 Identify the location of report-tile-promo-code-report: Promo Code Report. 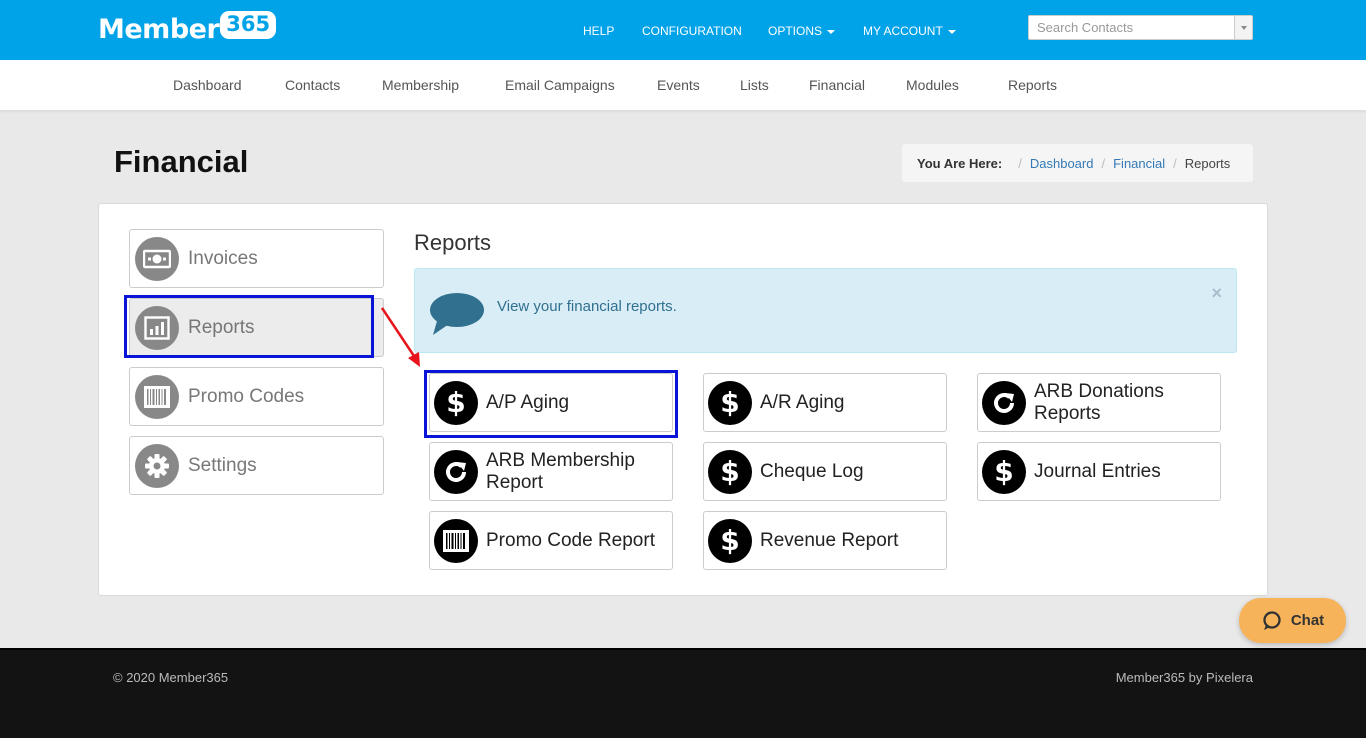
(551, 540).